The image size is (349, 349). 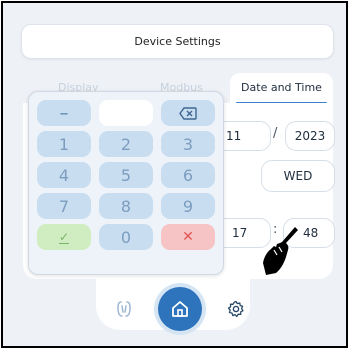 I want to click on settings-nav-button, so click(x=236, y=309).